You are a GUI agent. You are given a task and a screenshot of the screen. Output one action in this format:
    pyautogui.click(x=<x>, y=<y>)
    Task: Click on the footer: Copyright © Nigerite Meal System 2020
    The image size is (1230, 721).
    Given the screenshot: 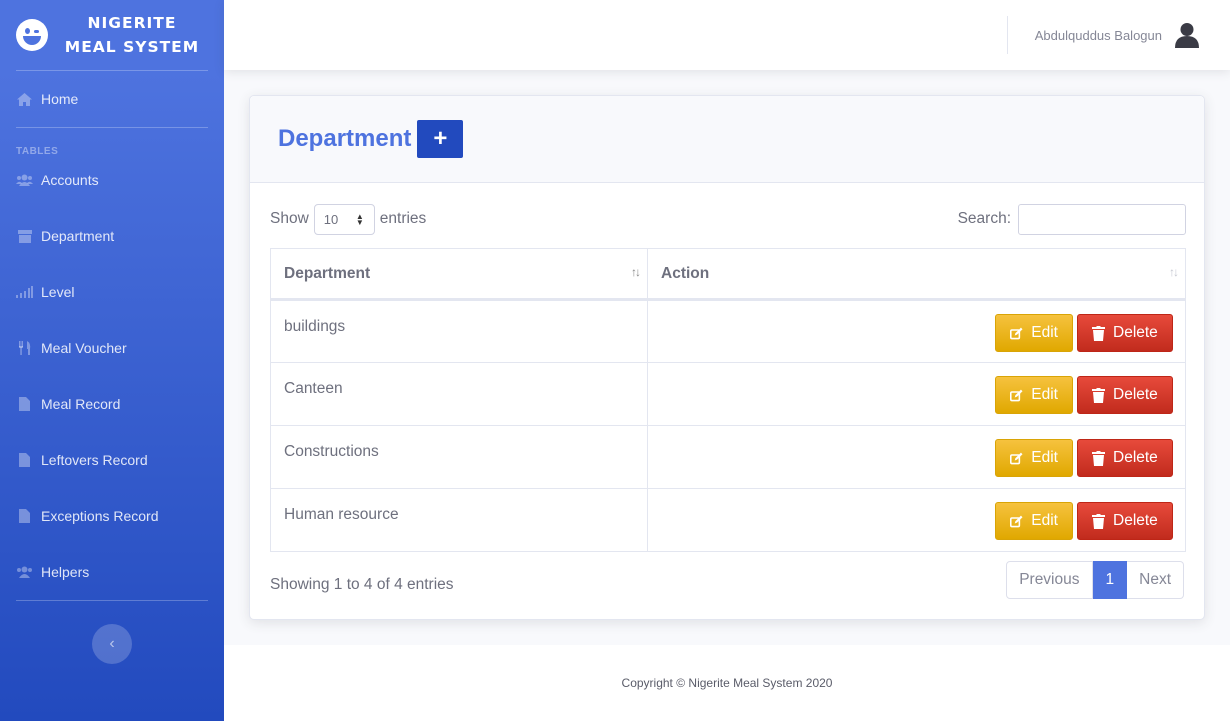 What is the action you would take?
    pyautogui.click(x=727, y=683)
    